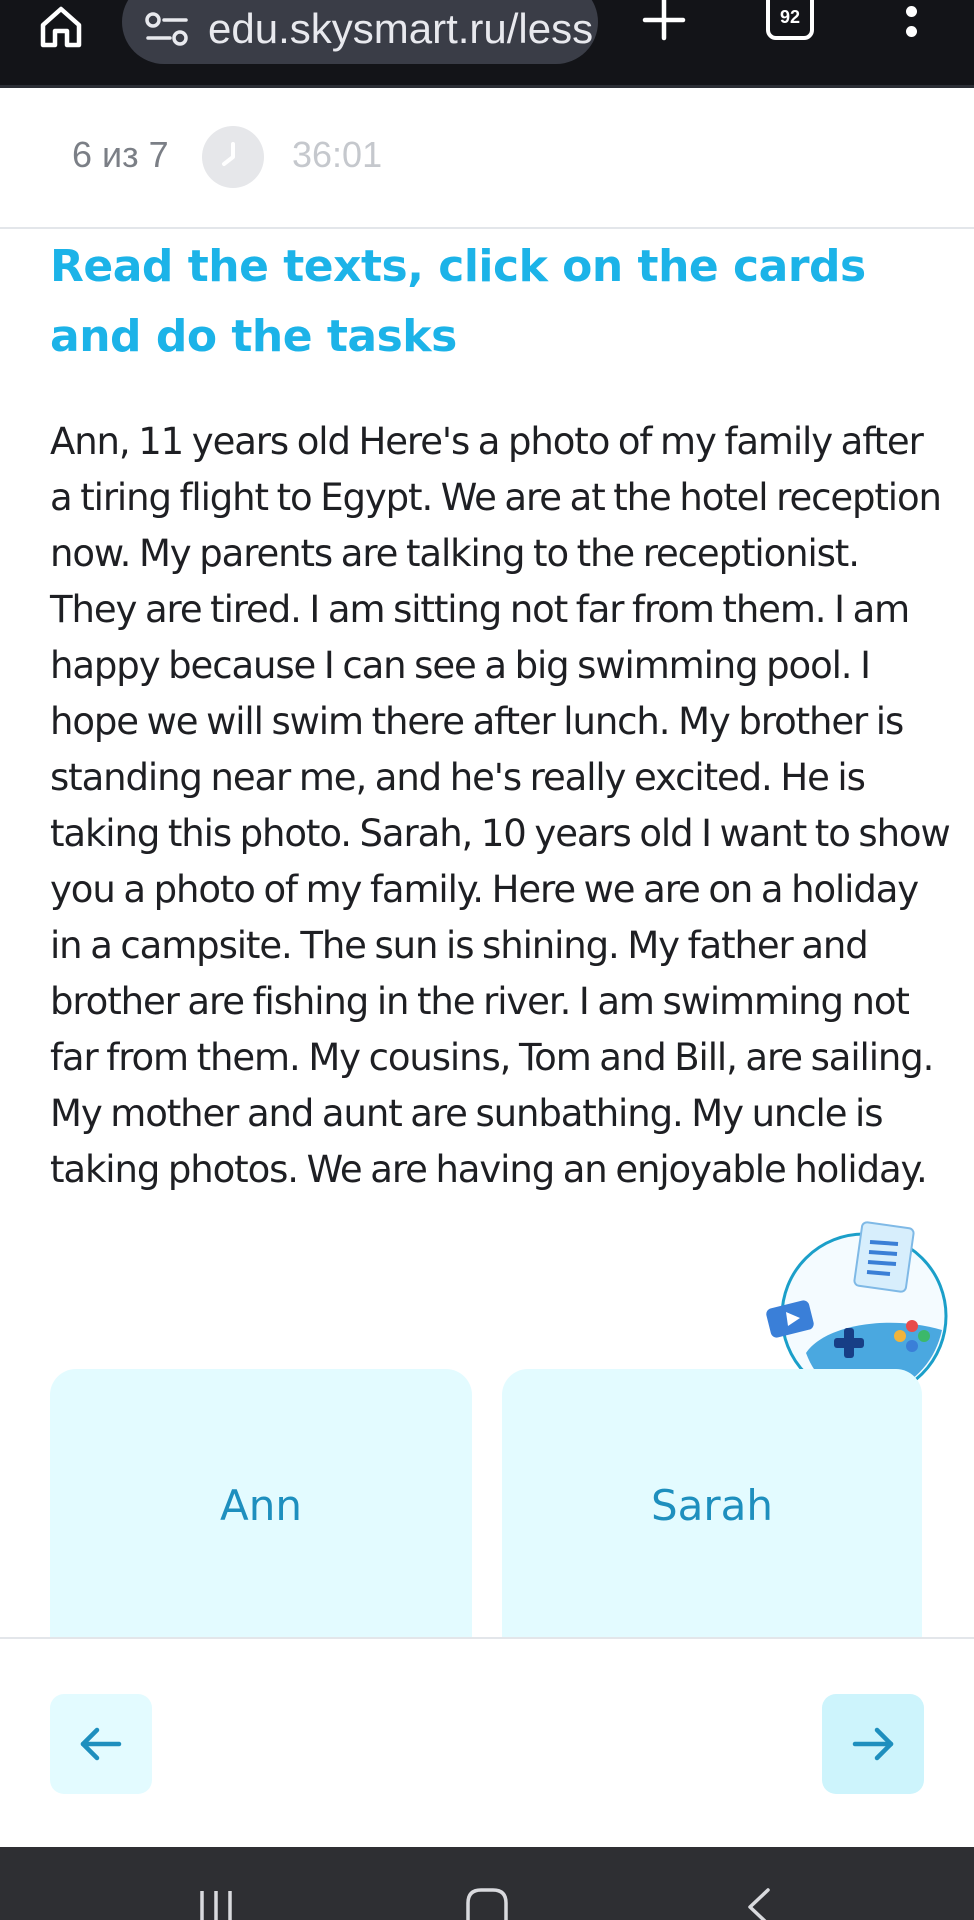  I want to click on progress-header: 6 из 7 36:01, so click(487, 158).